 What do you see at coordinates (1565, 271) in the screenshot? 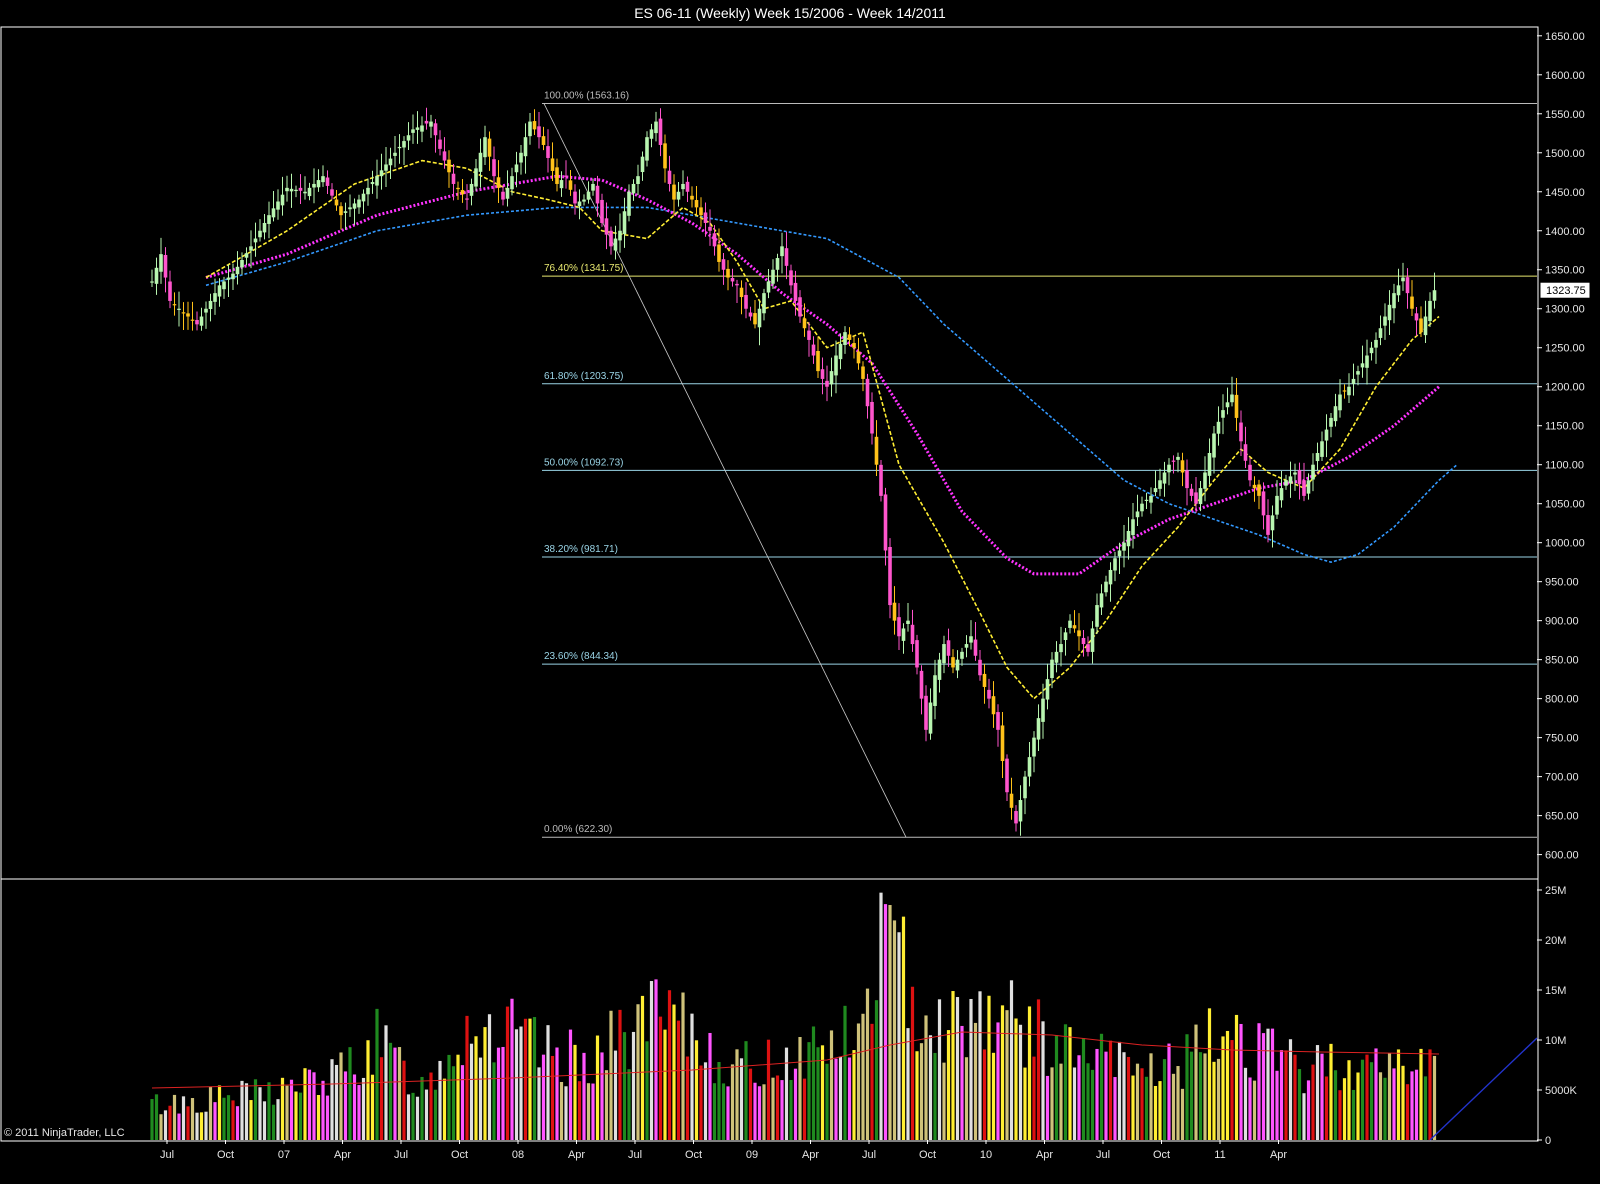
I see `price-tick-label: 1350.00` at bounding box center [1565, 271].